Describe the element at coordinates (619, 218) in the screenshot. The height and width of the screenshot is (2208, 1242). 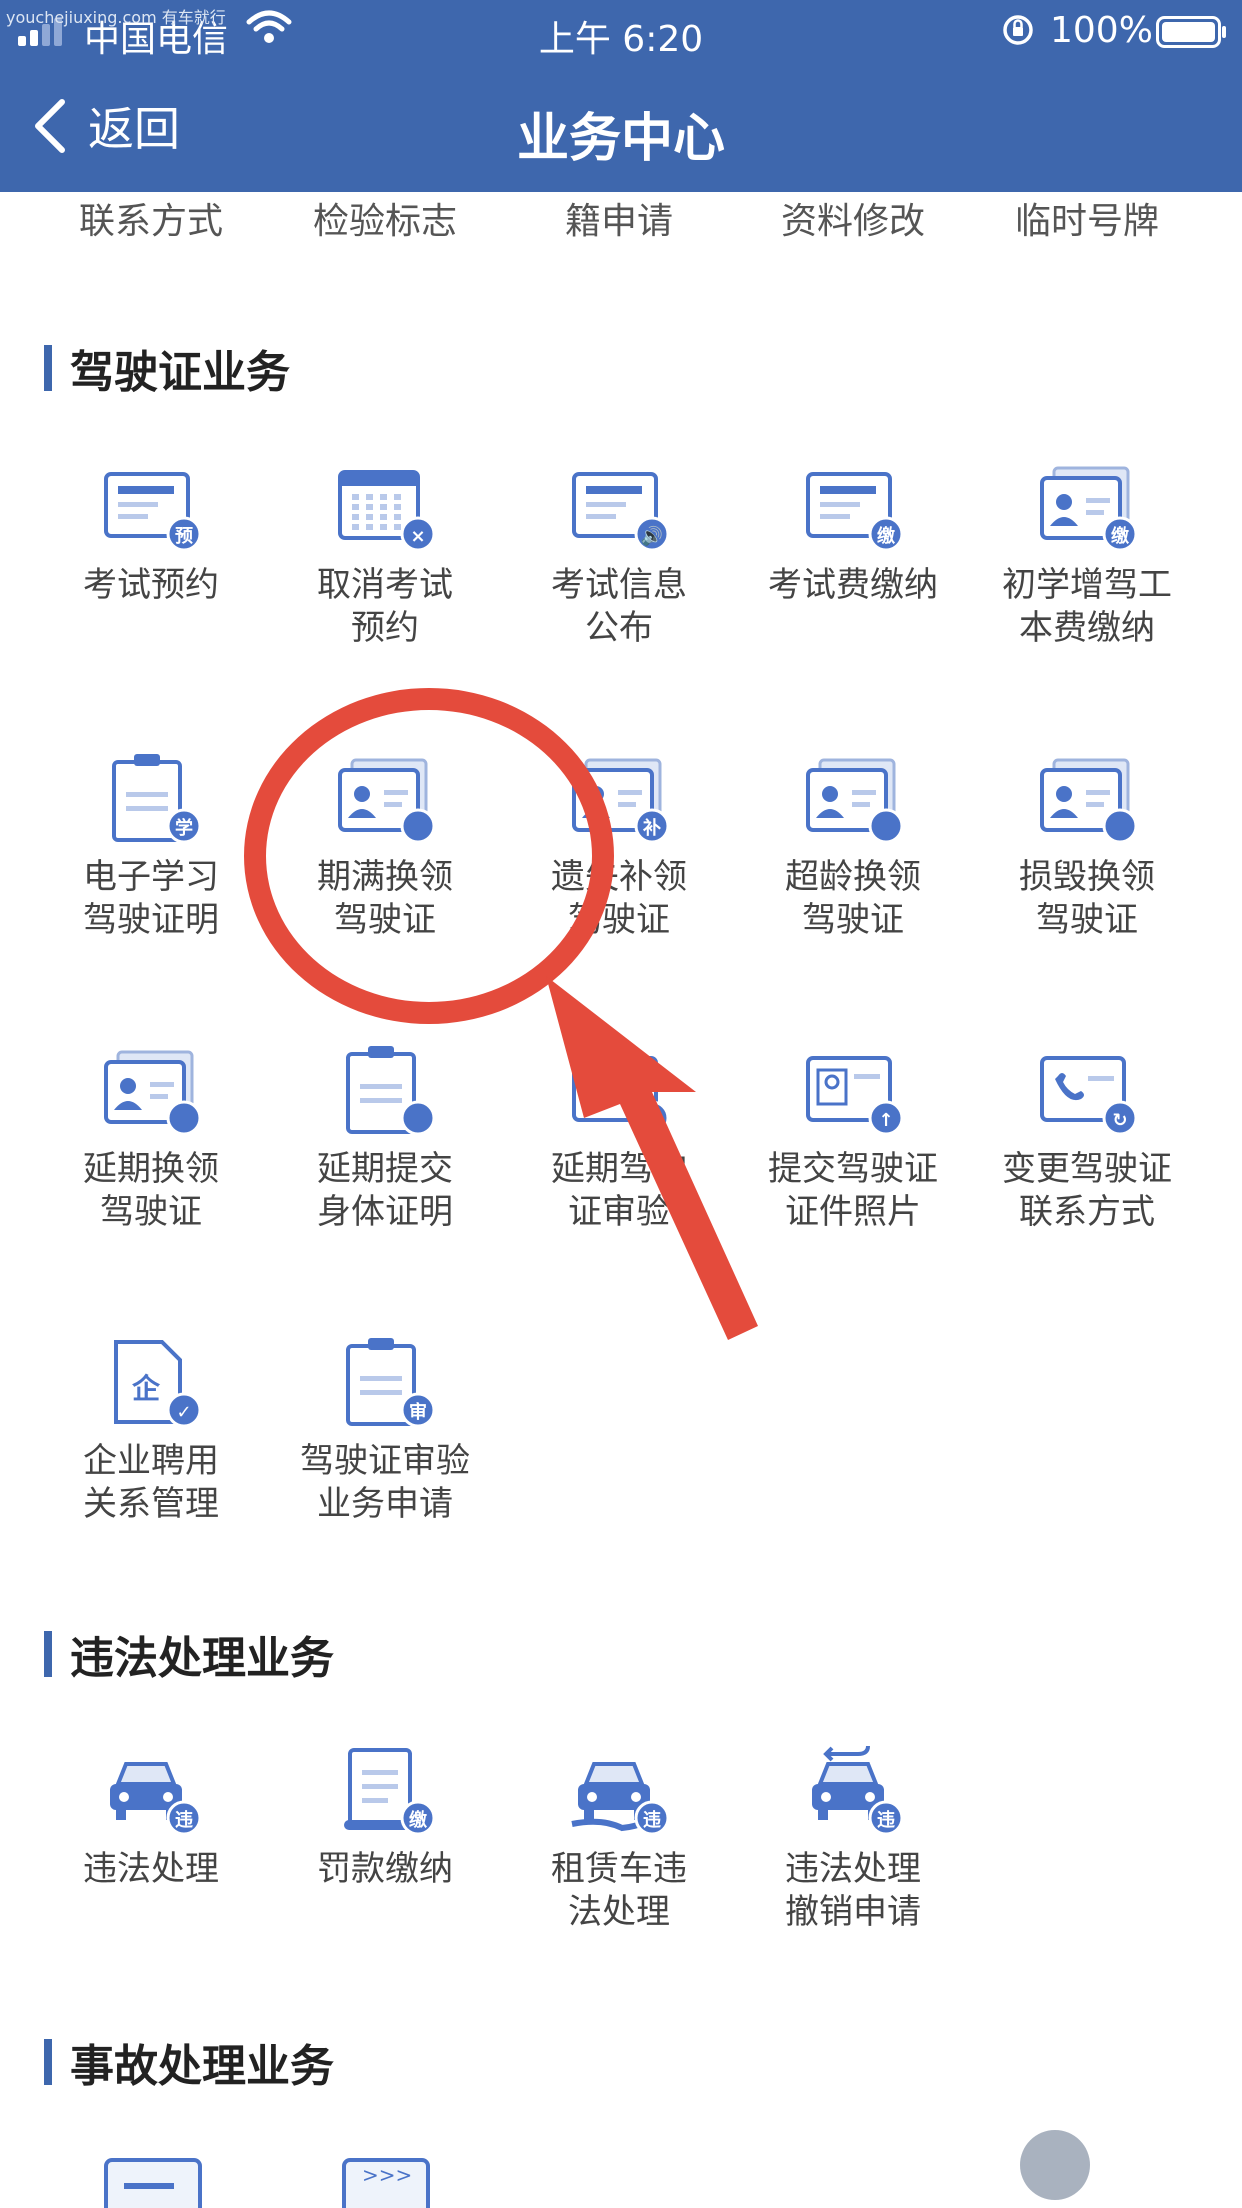
I see `top-item: 籍申请` at that location.